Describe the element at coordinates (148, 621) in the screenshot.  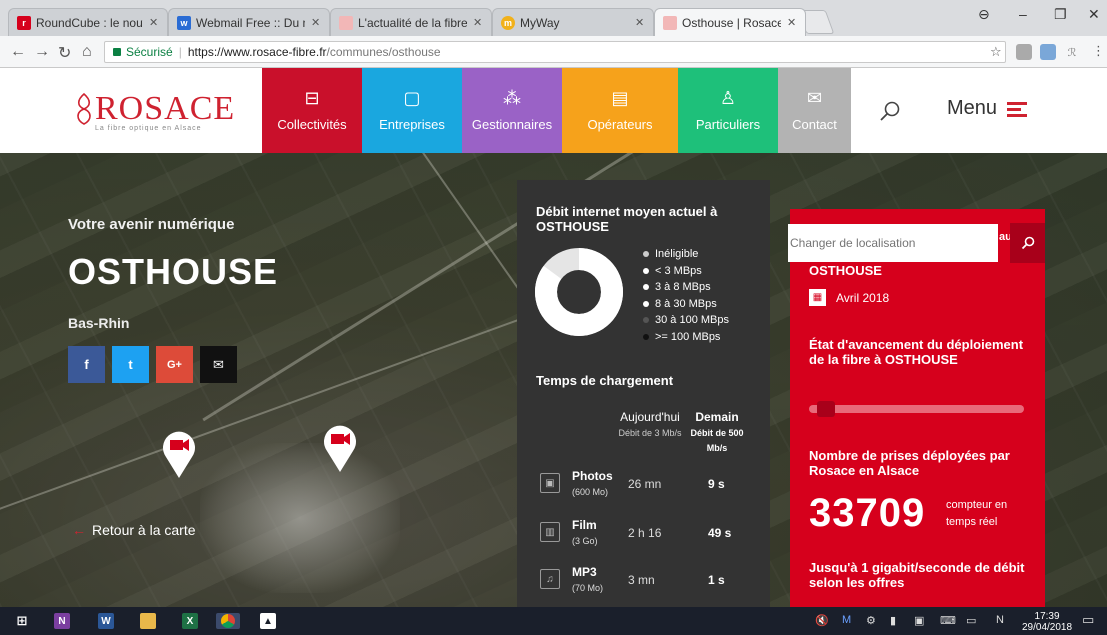
I see `file-explorer-icon` at that location.